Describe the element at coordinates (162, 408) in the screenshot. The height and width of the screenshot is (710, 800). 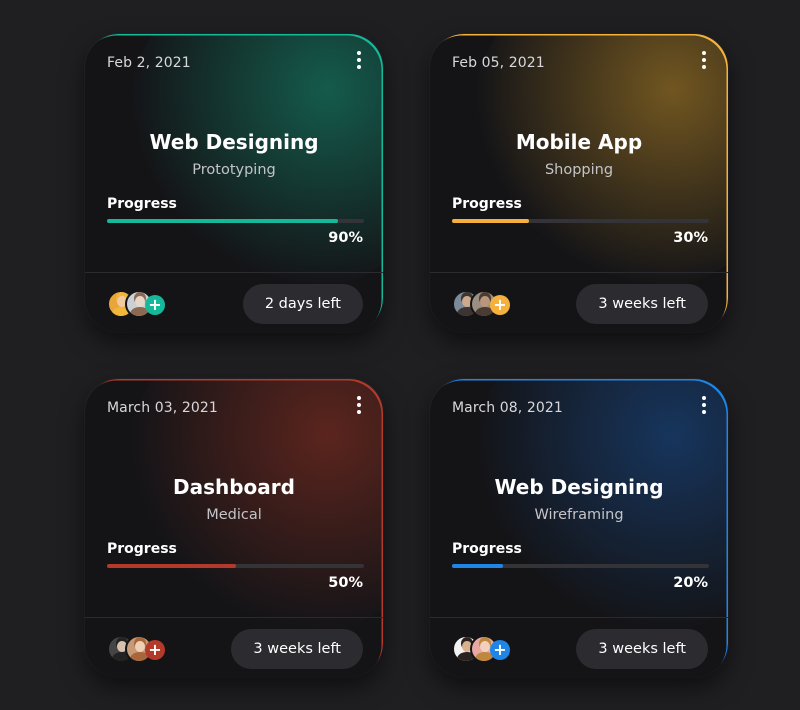
I see `card-date: March 03, 2021` at that location.